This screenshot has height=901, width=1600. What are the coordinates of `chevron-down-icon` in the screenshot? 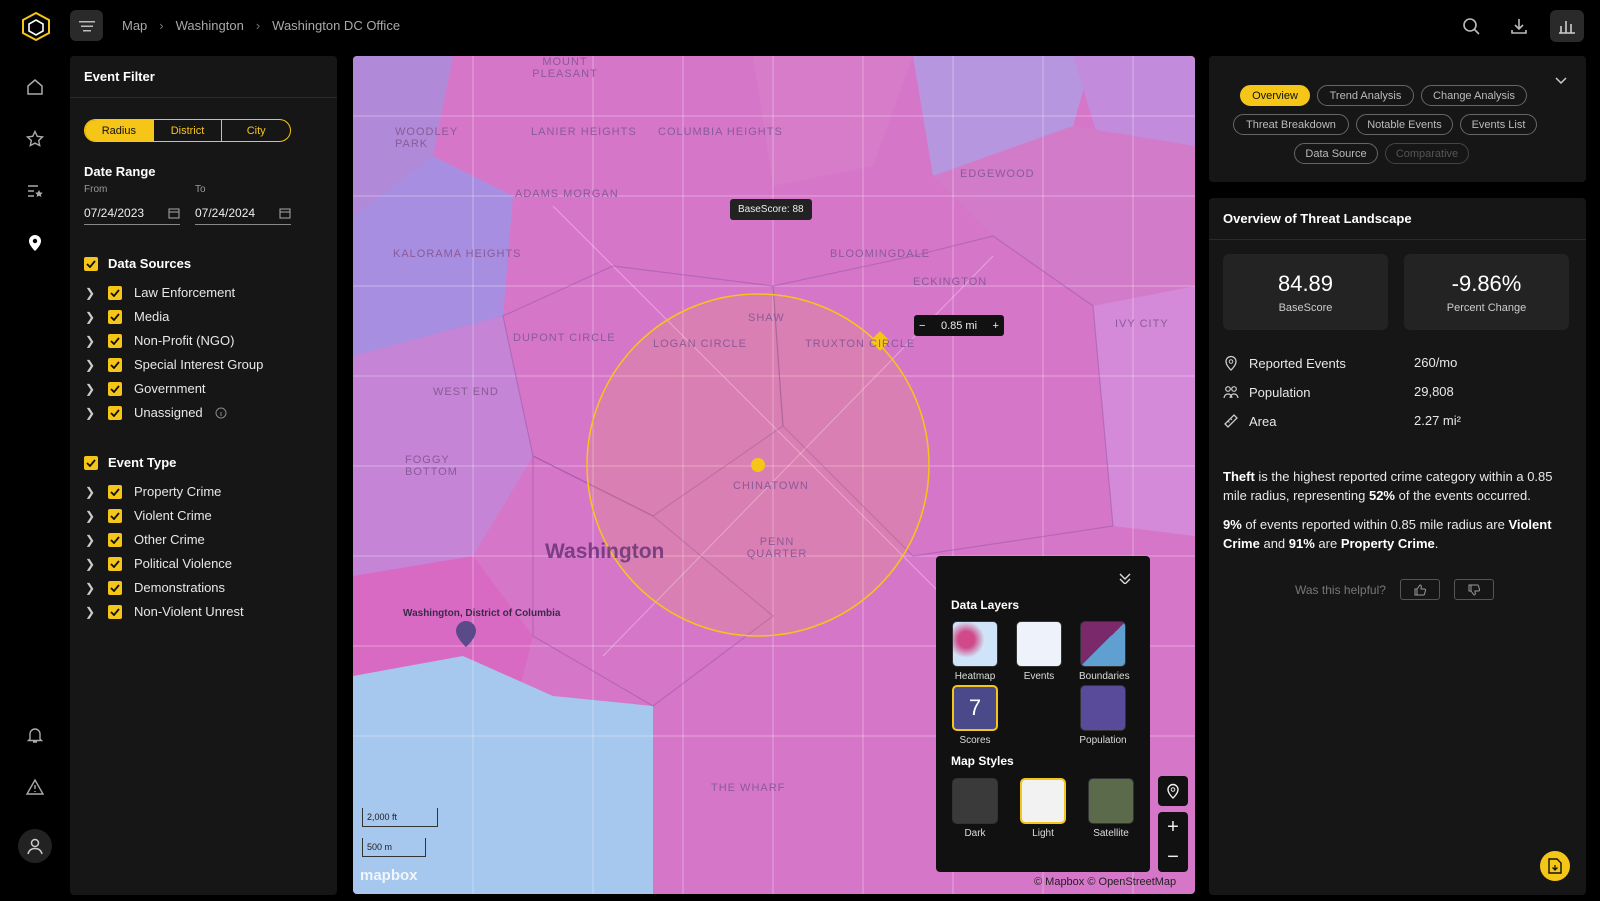 It's located at (1561, 81).